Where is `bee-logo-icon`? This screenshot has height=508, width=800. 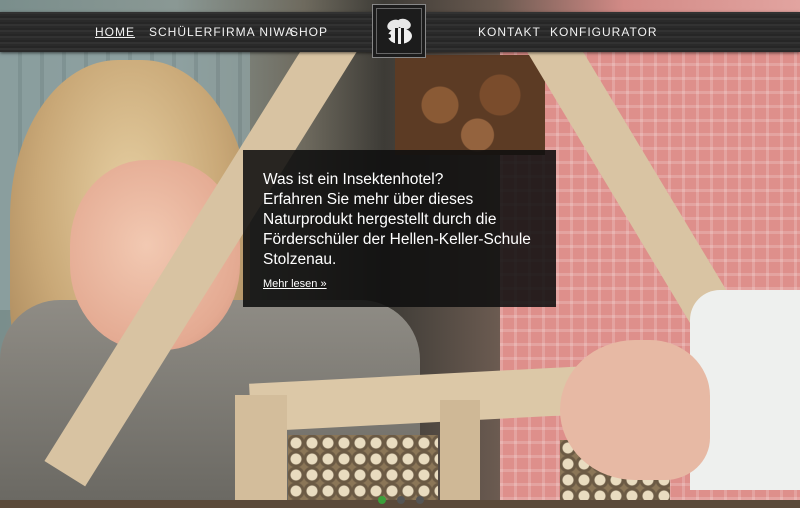
bee-logo-icon is located at coordinates (399, 31).